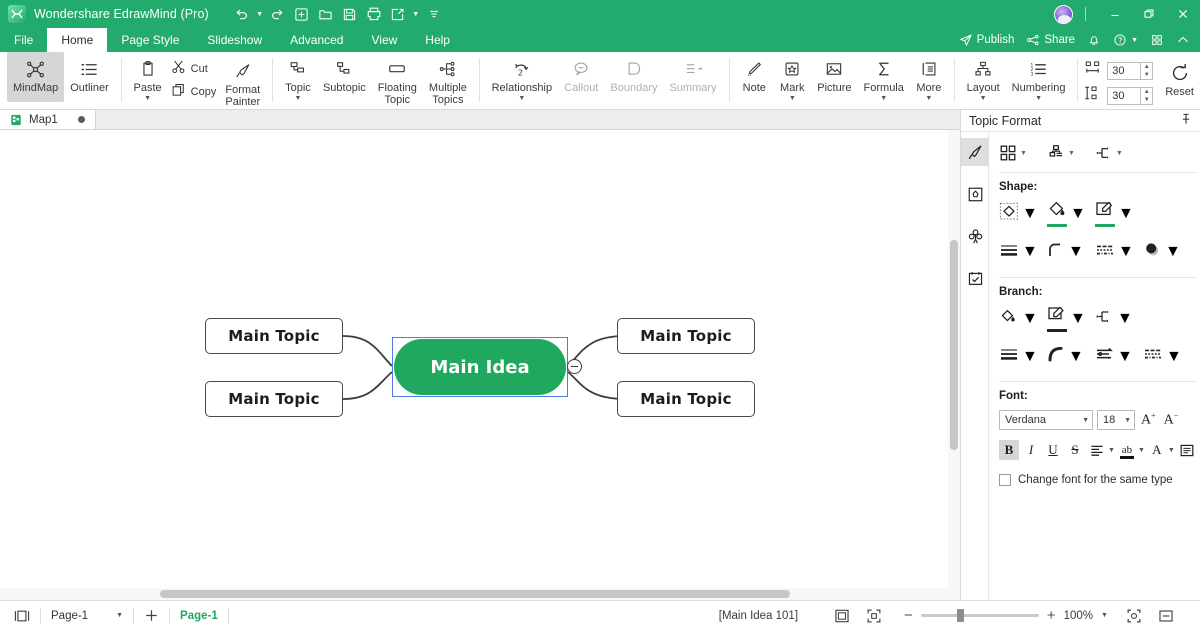  What do you see at coordinates (1031, 450) in the screenshot?
I see `italic-button: I` at bounding box center [1031, 450].